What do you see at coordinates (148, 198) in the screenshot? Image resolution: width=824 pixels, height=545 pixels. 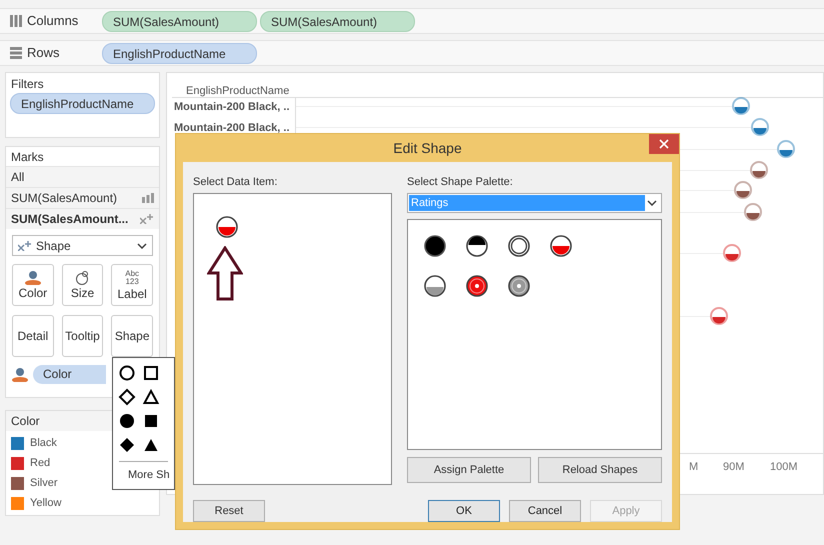 I see `bar-chart-icon` at bounding box center [148, 198].